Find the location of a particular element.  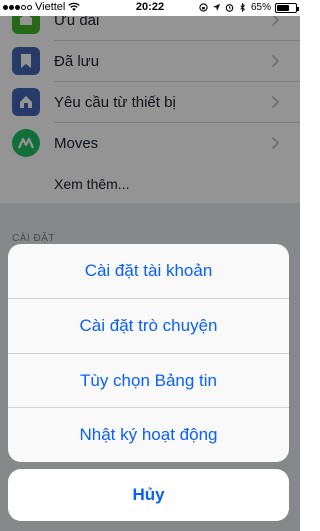

battery-icon is located at coordinates (287, 7).